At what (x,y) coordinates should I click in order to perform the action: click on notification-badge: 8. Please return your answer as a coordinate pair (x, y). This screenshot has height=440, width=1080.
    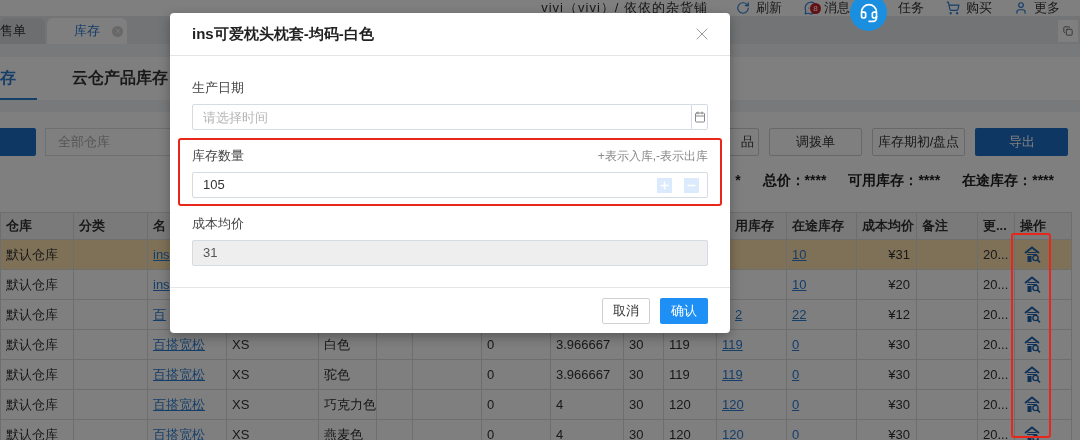
    Looking at the image, I should click on (815, 9).